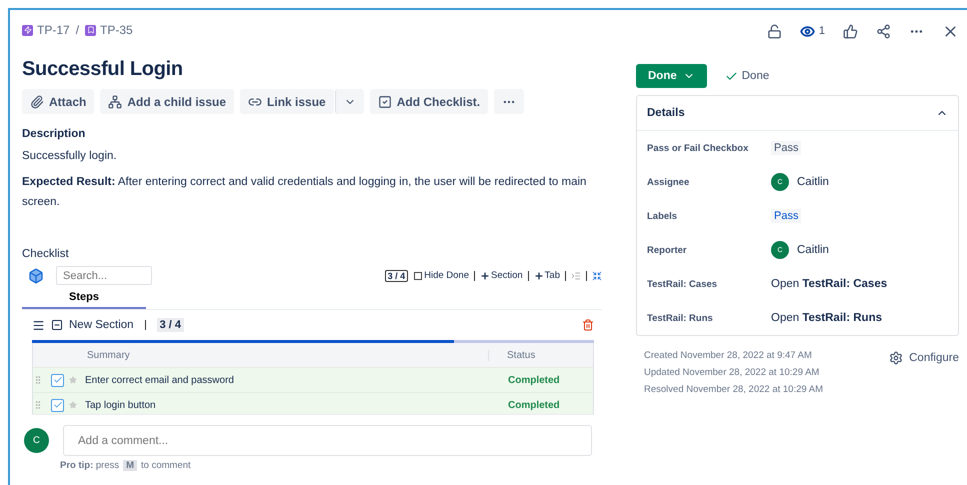 The image size is (967, 485). Describe the element at coordinates (396, 276) in the screenshot. I see `progress-count: 3 / 4` at that location.